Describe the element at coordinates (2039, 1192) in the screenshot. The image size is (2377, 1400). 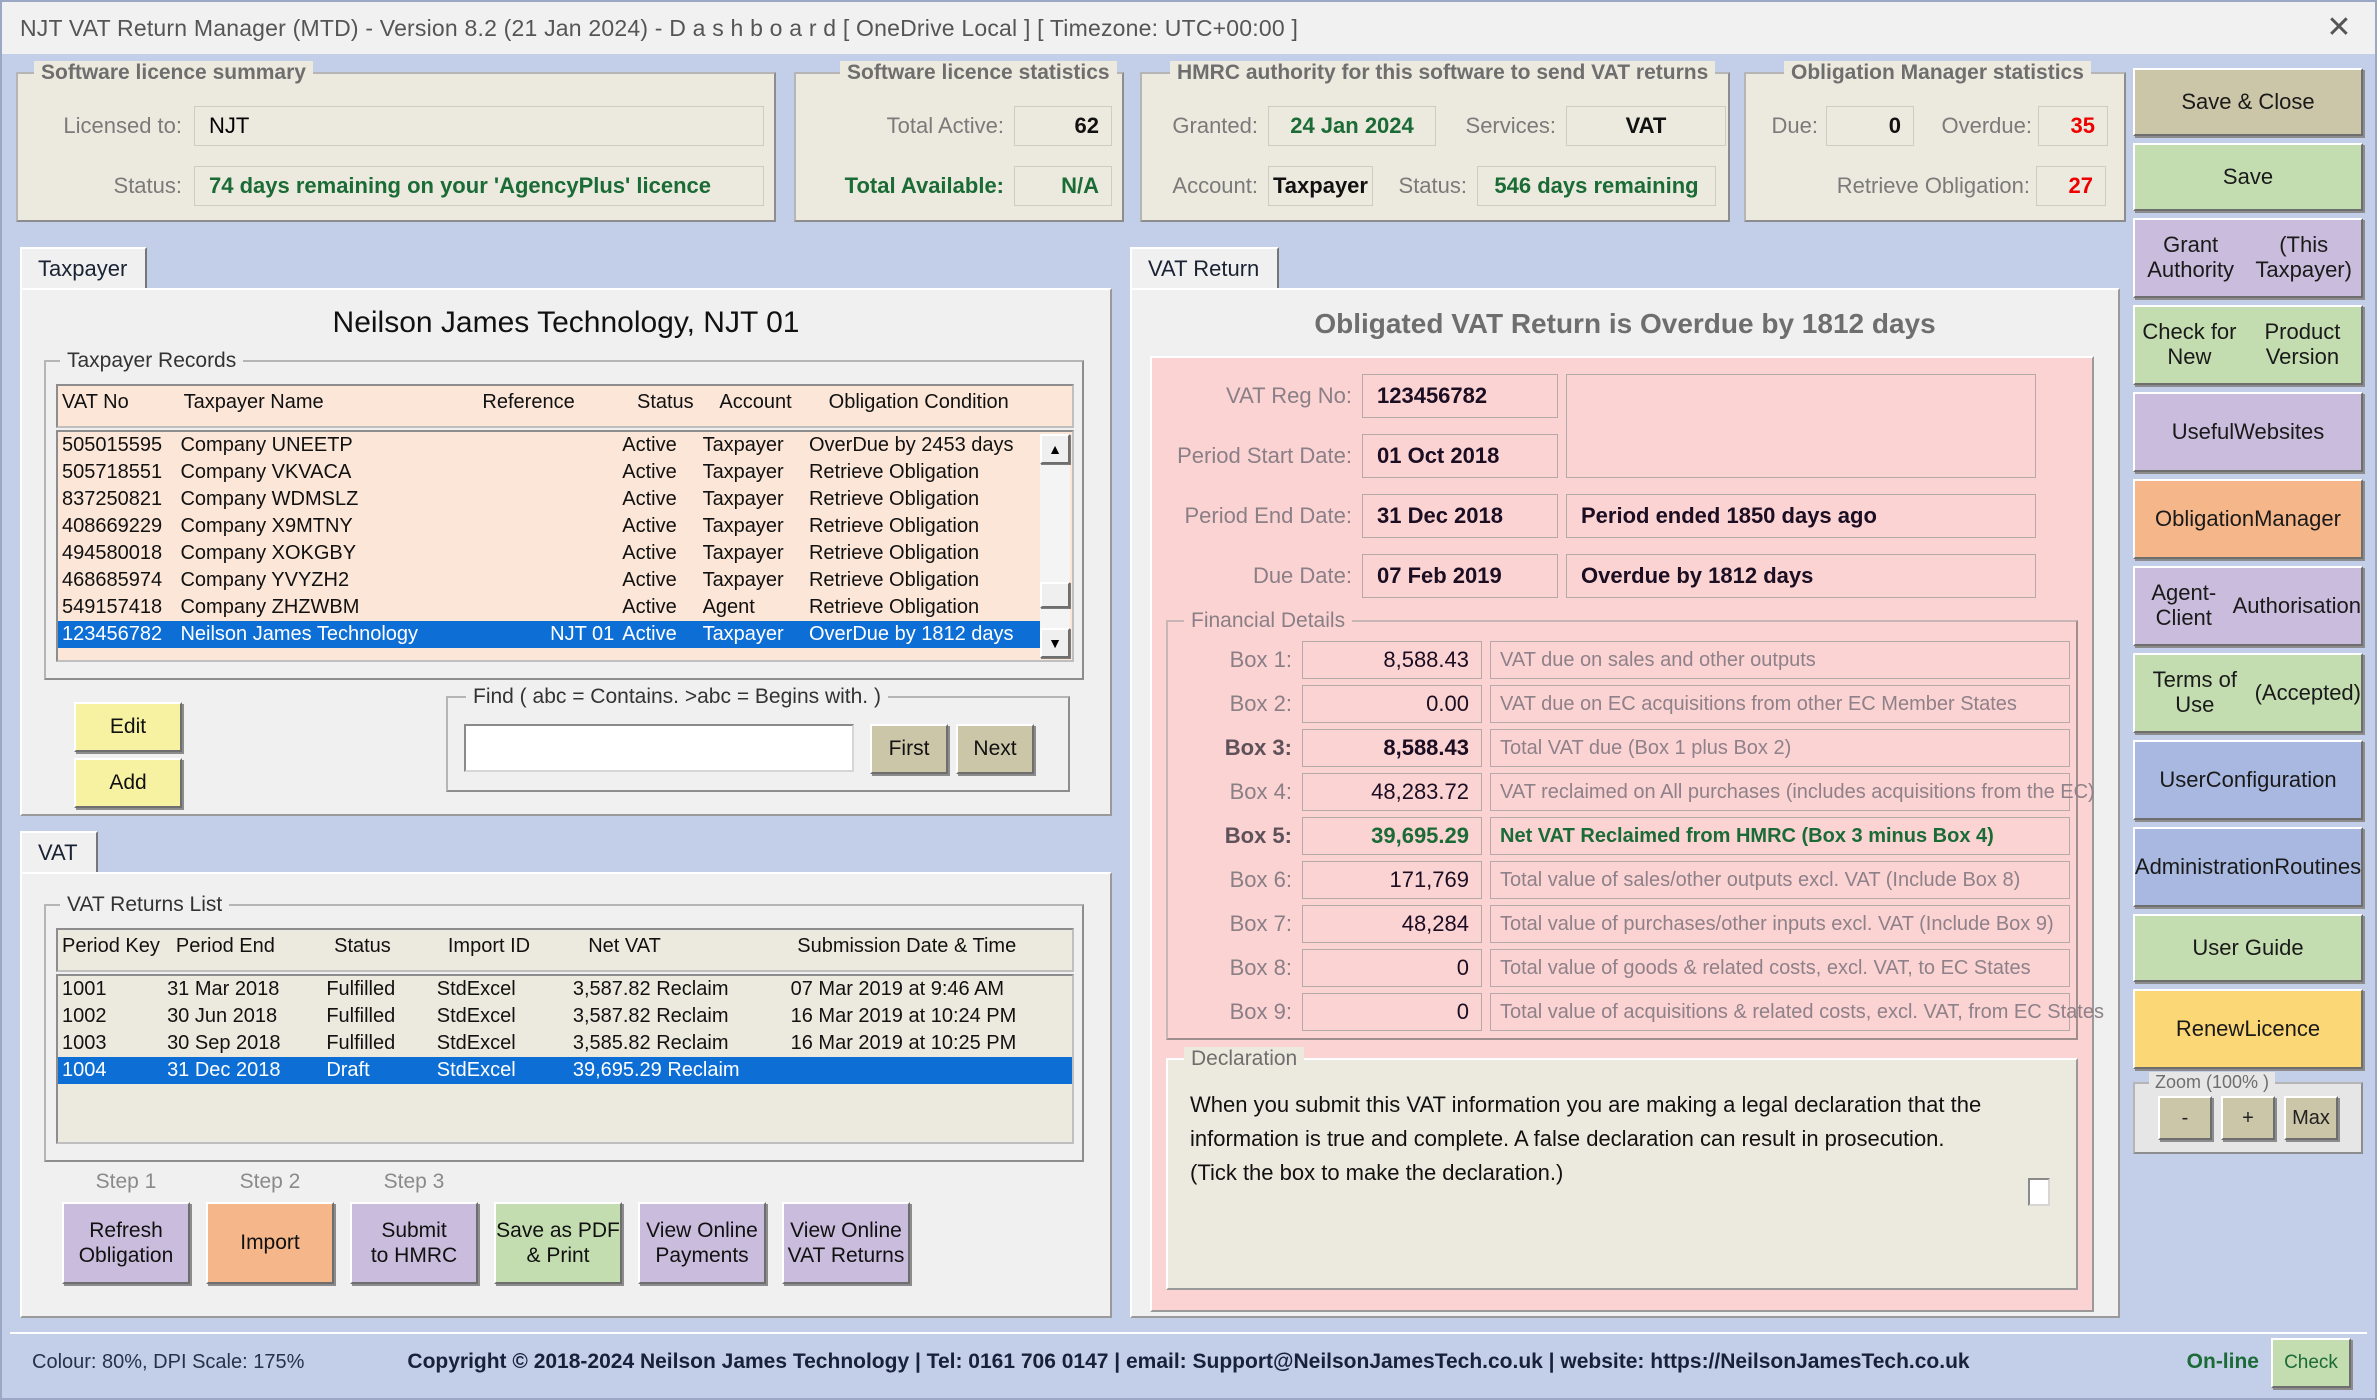
I see `declaration-checkbox` at that location.